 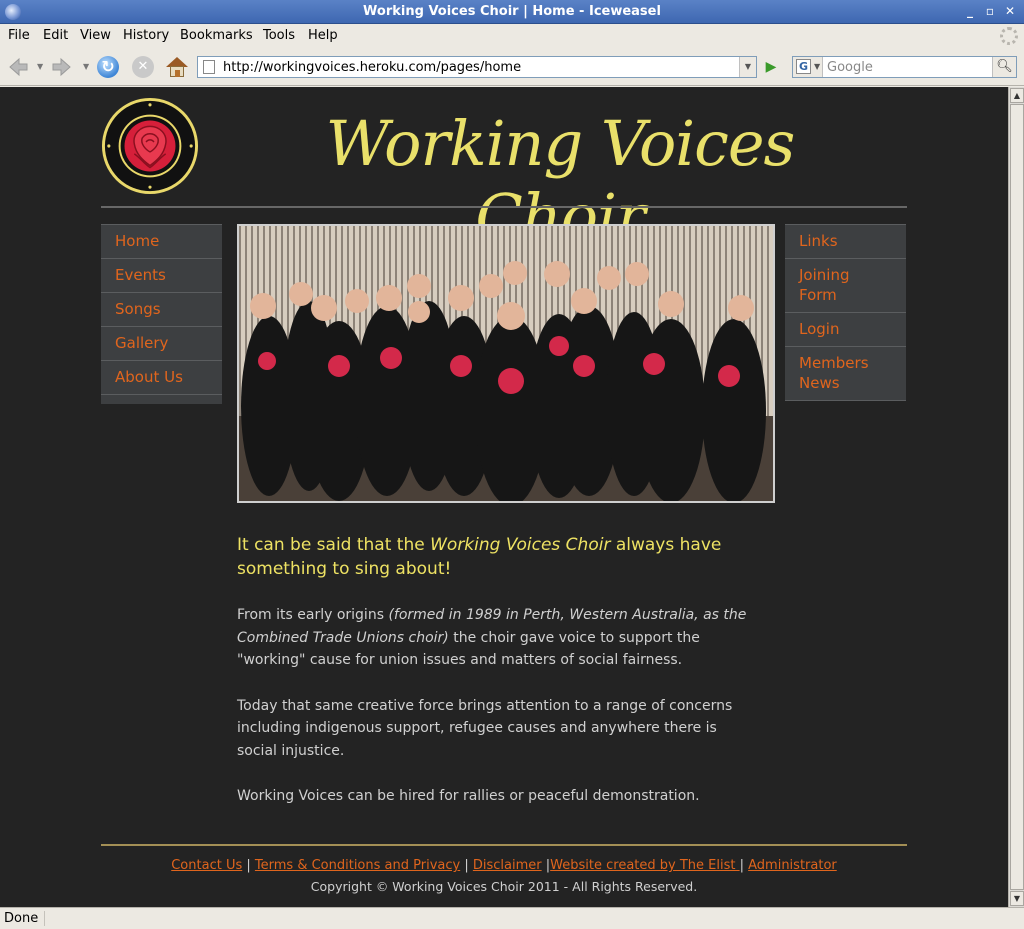 I want to click on footer-divider, so click(x=504, y=845).